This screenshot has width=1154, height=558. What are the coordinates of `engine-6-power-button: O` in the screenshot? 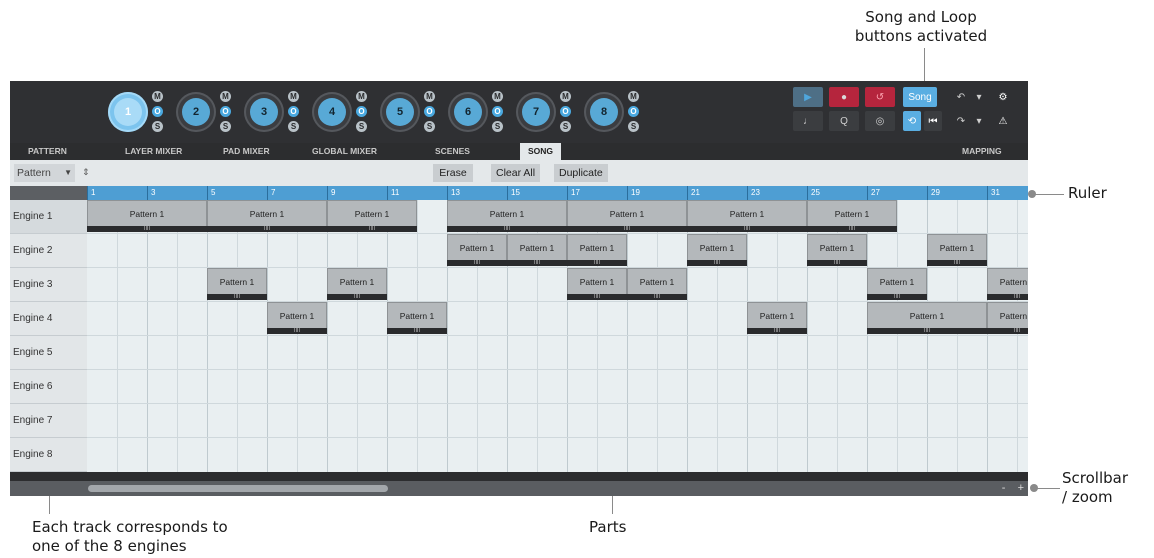 It's located at (497, 111).